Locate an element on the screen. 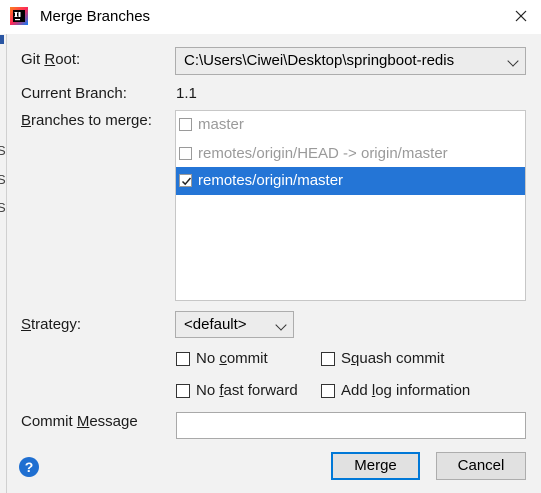 This screenshot has width=541, height=493. check-icon is located at coordinates (186, 181).